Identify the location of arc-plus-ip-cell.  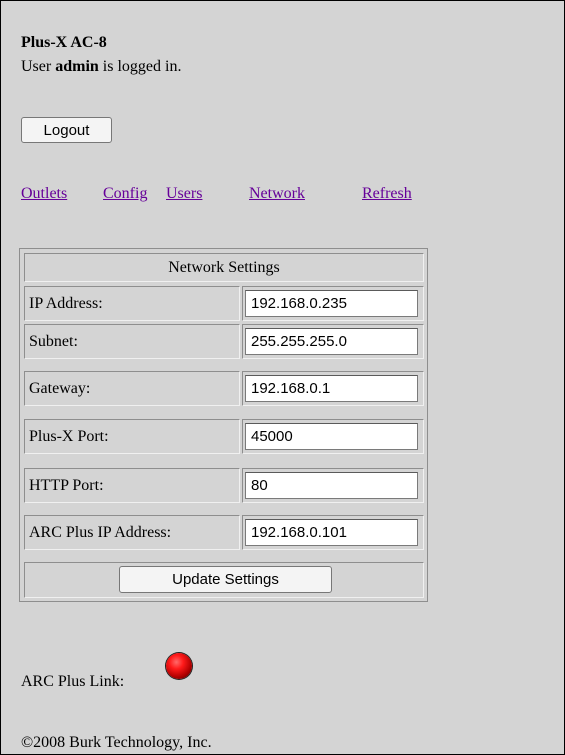
(333, 532).